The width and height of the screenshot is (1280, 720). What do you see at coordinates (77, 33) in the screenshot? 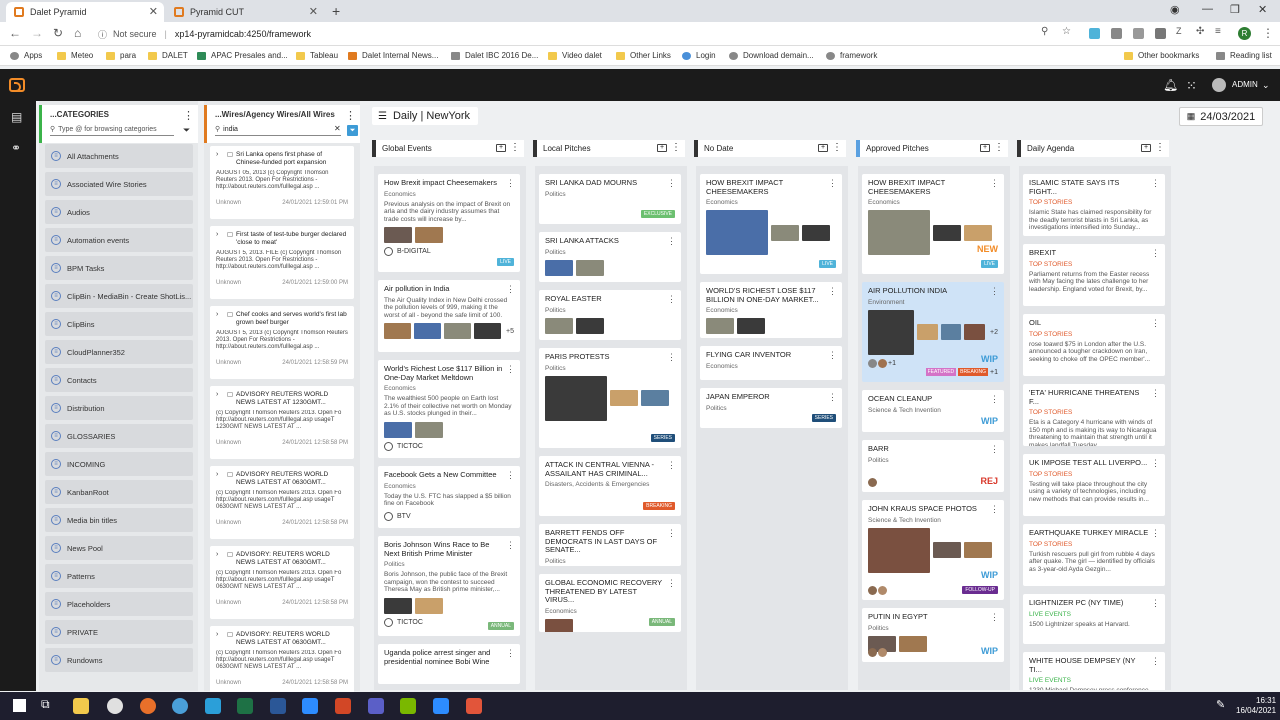
I see `home-icon: ⌂` at bounding box center [77, 33].